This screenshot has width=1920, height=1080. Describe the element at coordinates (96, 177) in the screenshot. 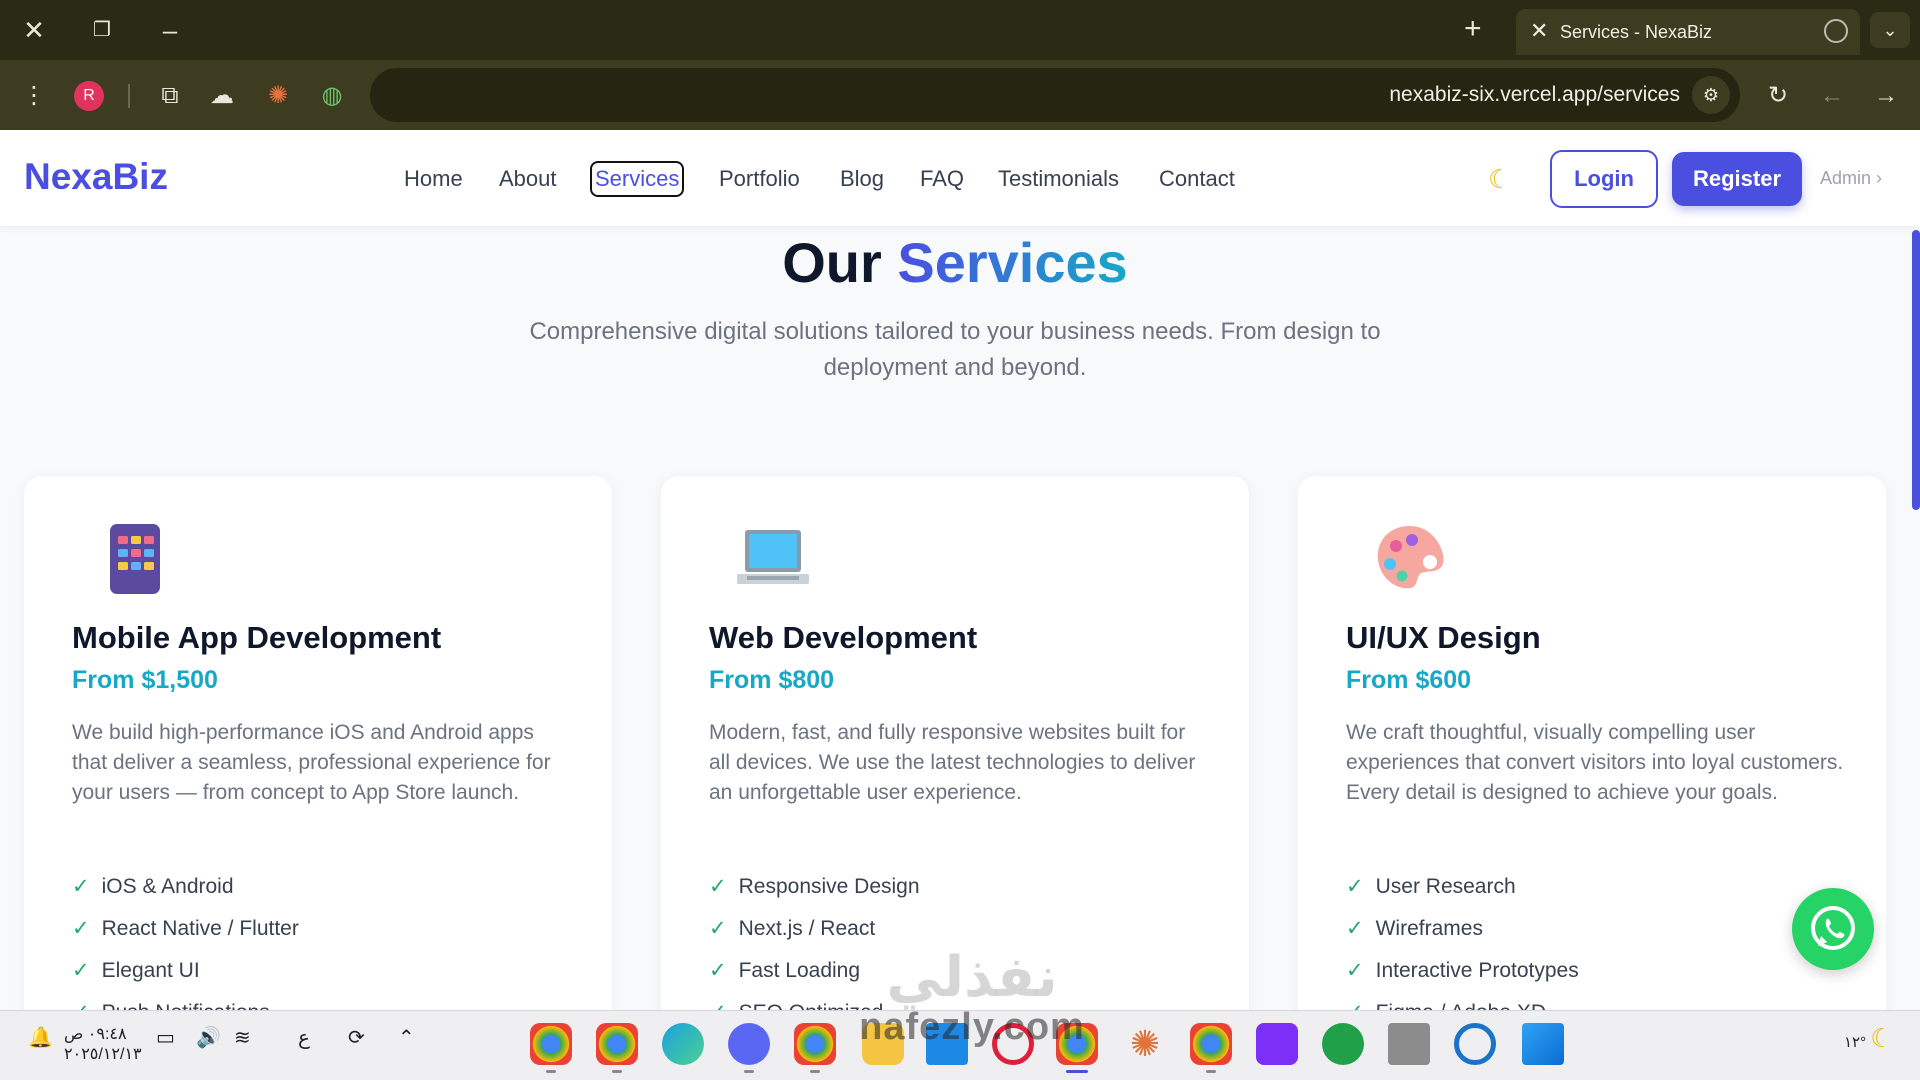

I see `site-logo: NexaBiz` at that location.